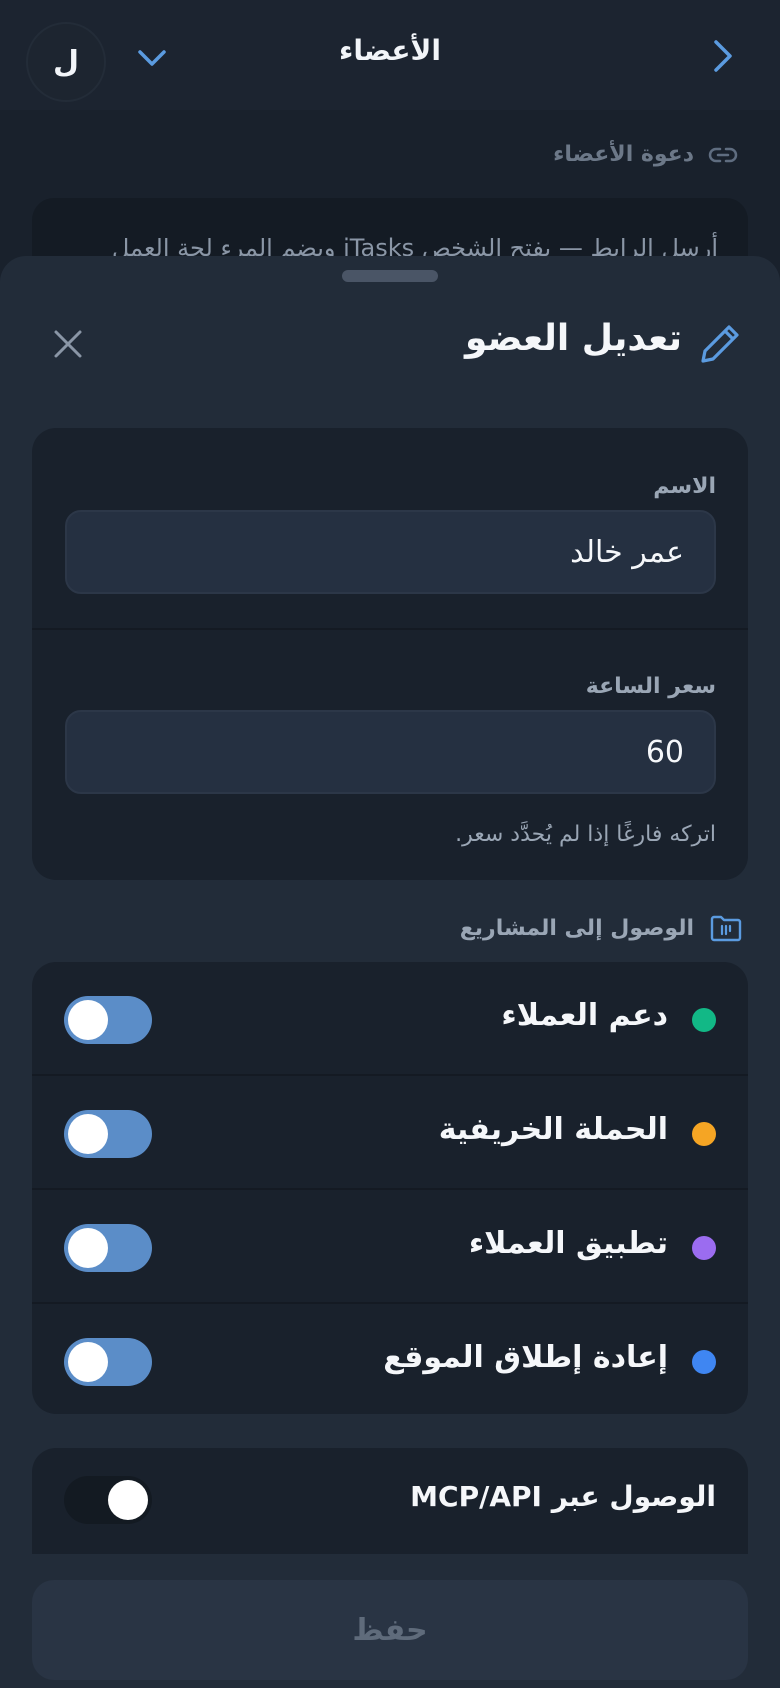 Image resolution: width=780 pixels, height=1688 pixels. What do you see at coordinates (390, 50) in the screenshot?
I see `page-title: الأعضاء` at bounding box center [390, 50].